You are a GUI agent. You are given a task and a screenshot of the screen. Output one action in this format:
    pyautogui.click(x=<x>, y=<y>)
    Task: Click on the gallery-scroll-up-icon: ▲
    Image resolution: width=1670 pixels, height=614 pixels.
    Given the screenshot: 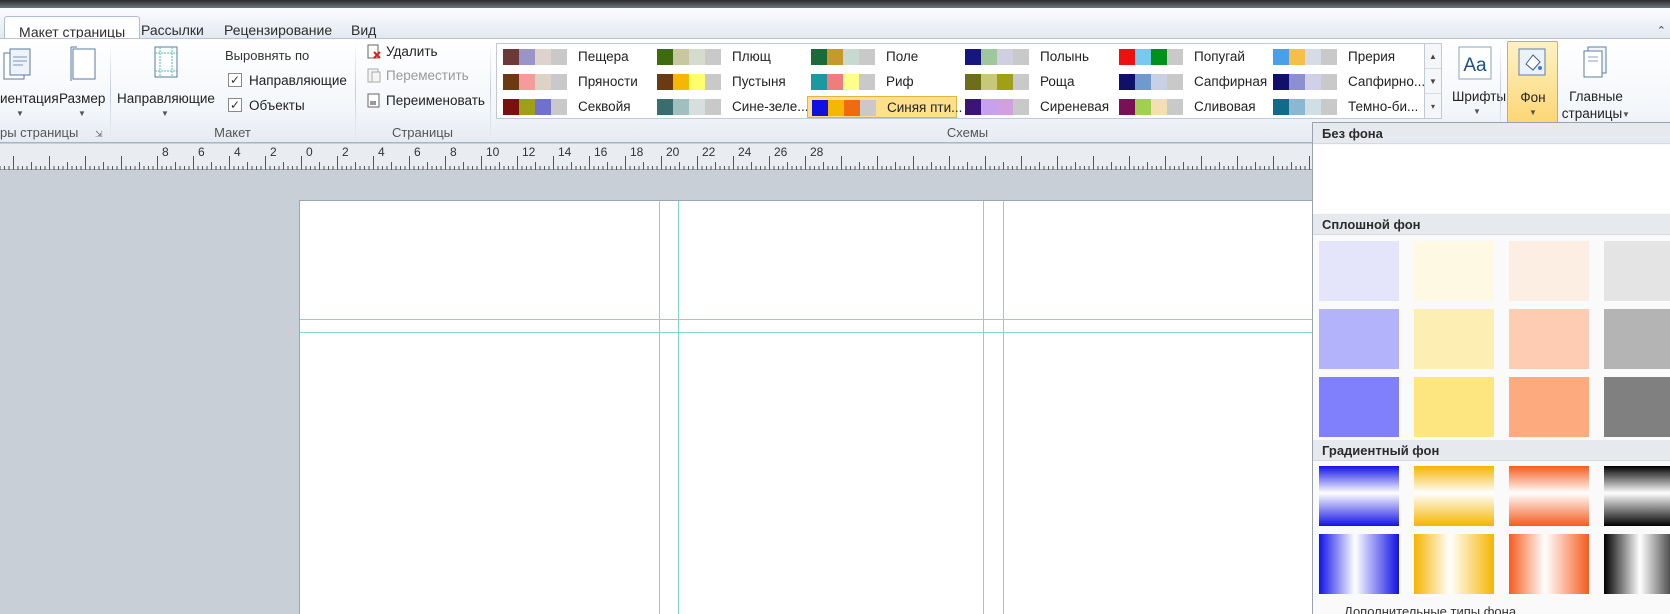 What is the action you would take?
    pyautogui.click(x=1433, y=56)
    